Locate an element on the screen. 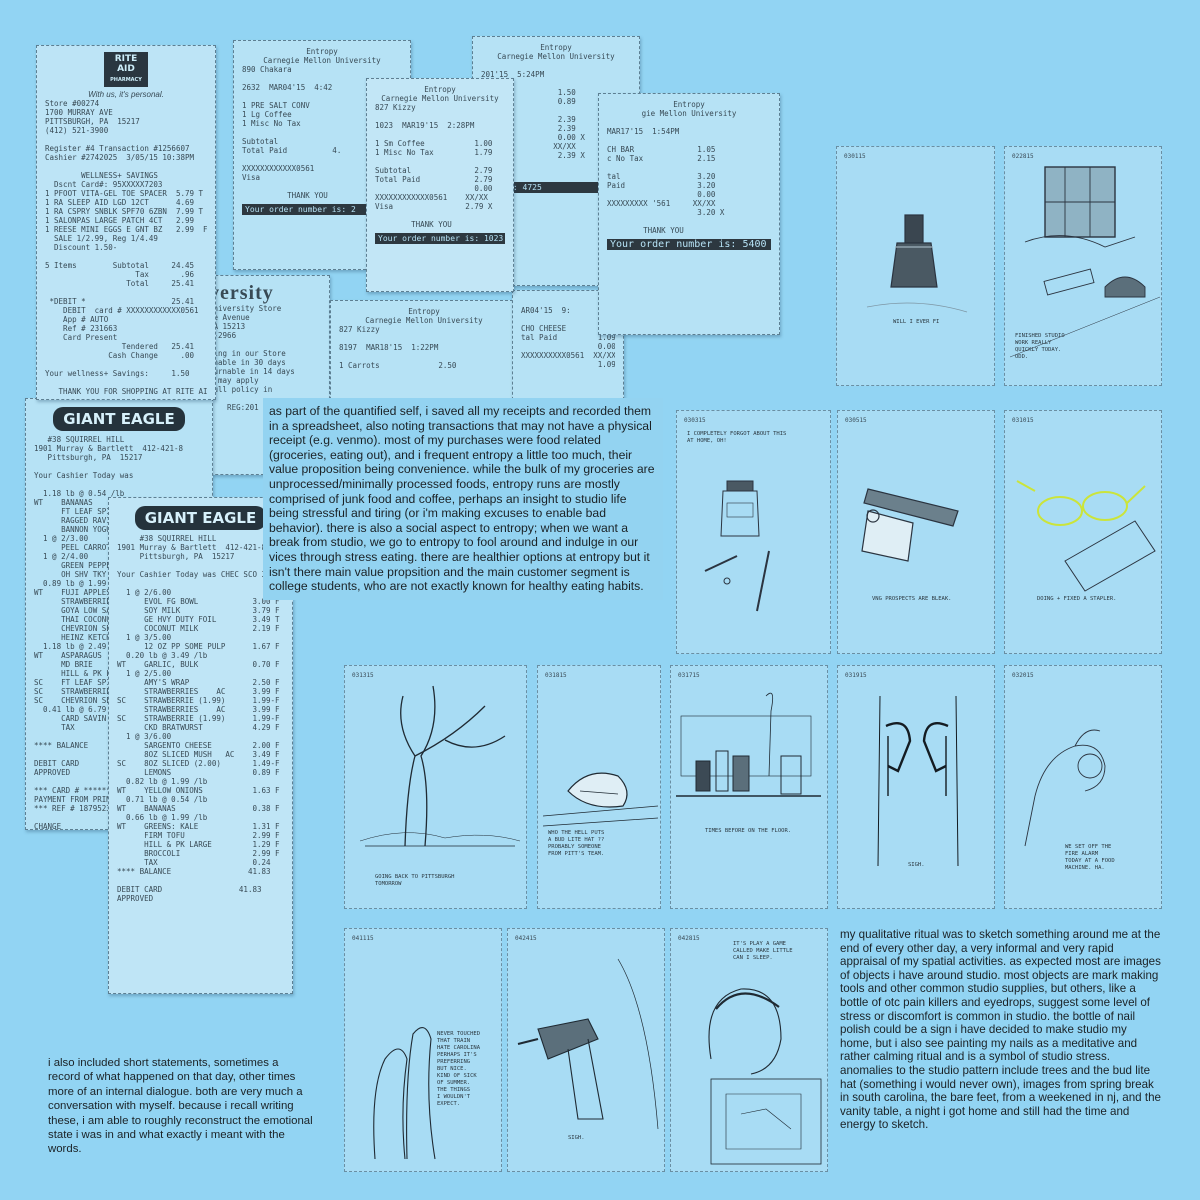 This screenshot has width=1200, height=1200. receipt-line: 3.20 X is located at coordinates (666, 212).